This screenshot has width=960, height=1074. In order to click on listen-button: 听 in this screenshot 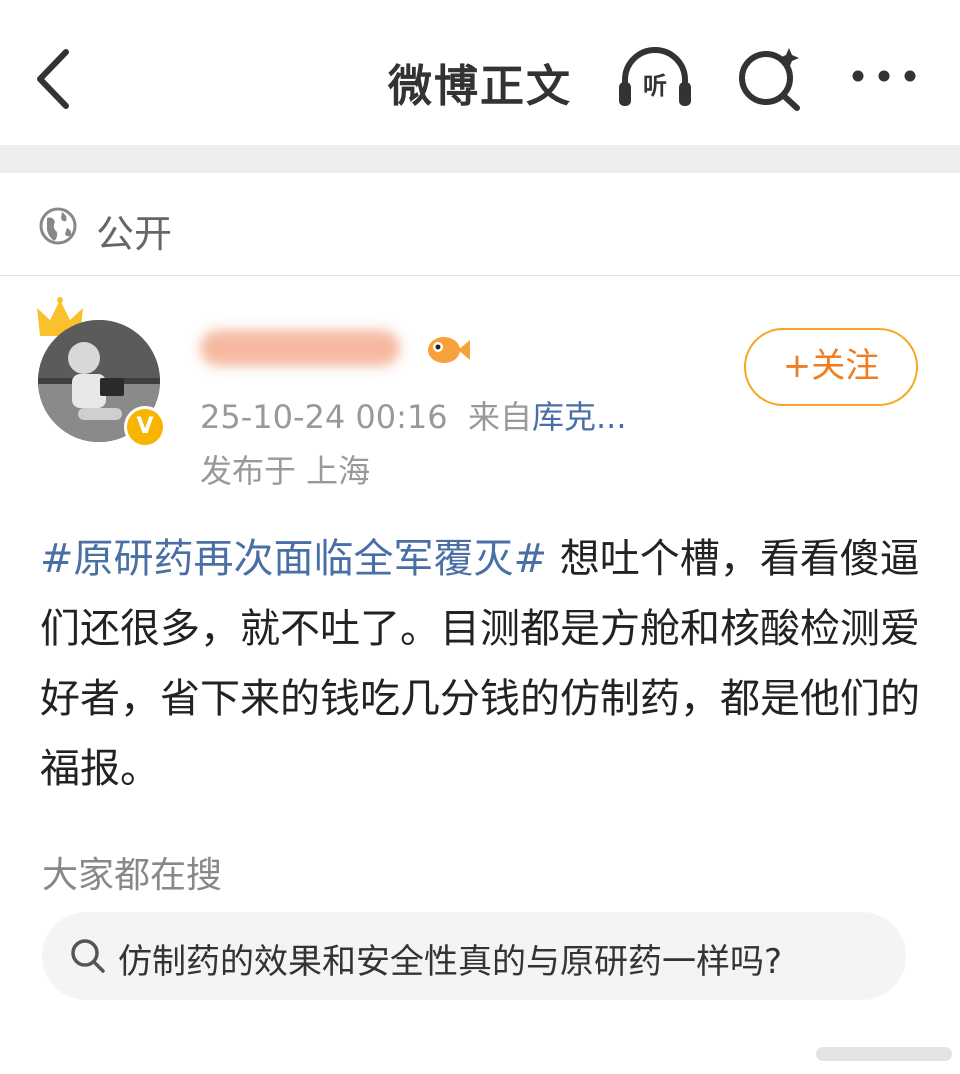, I will do `click(653, 77)`.